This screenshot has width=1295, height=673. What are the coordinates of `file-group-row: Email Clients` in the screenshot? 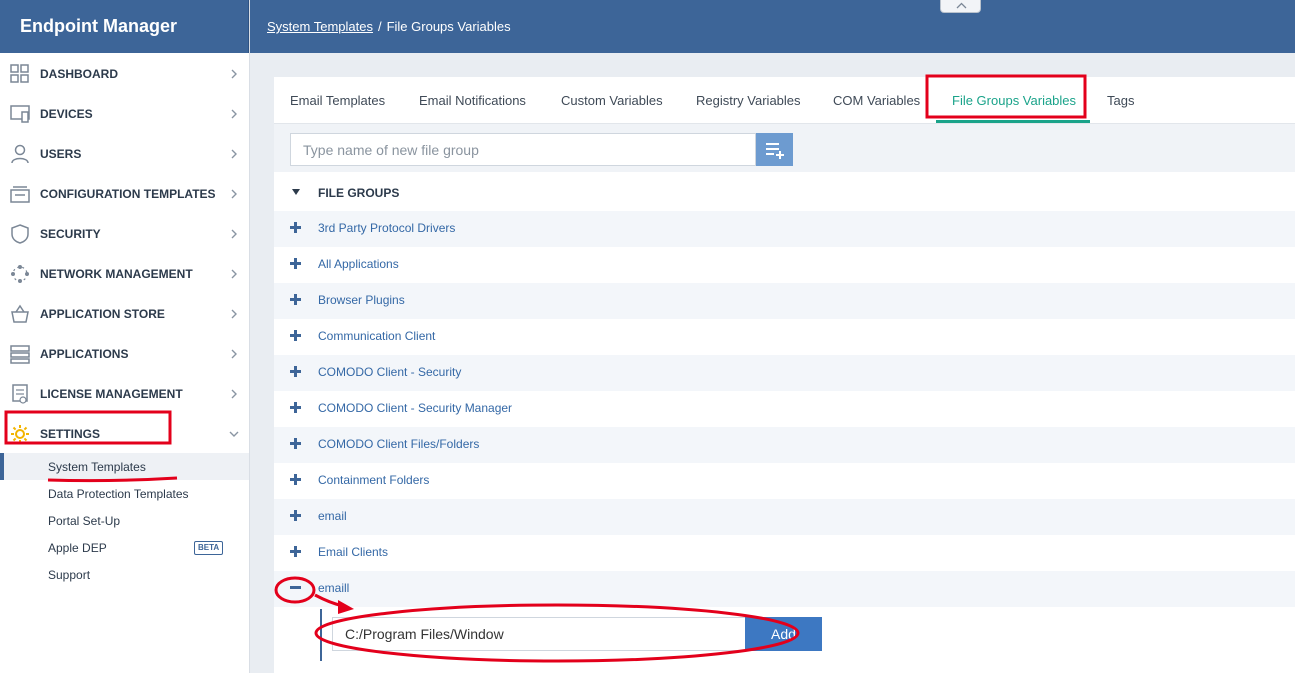 It's located at (784, 553).